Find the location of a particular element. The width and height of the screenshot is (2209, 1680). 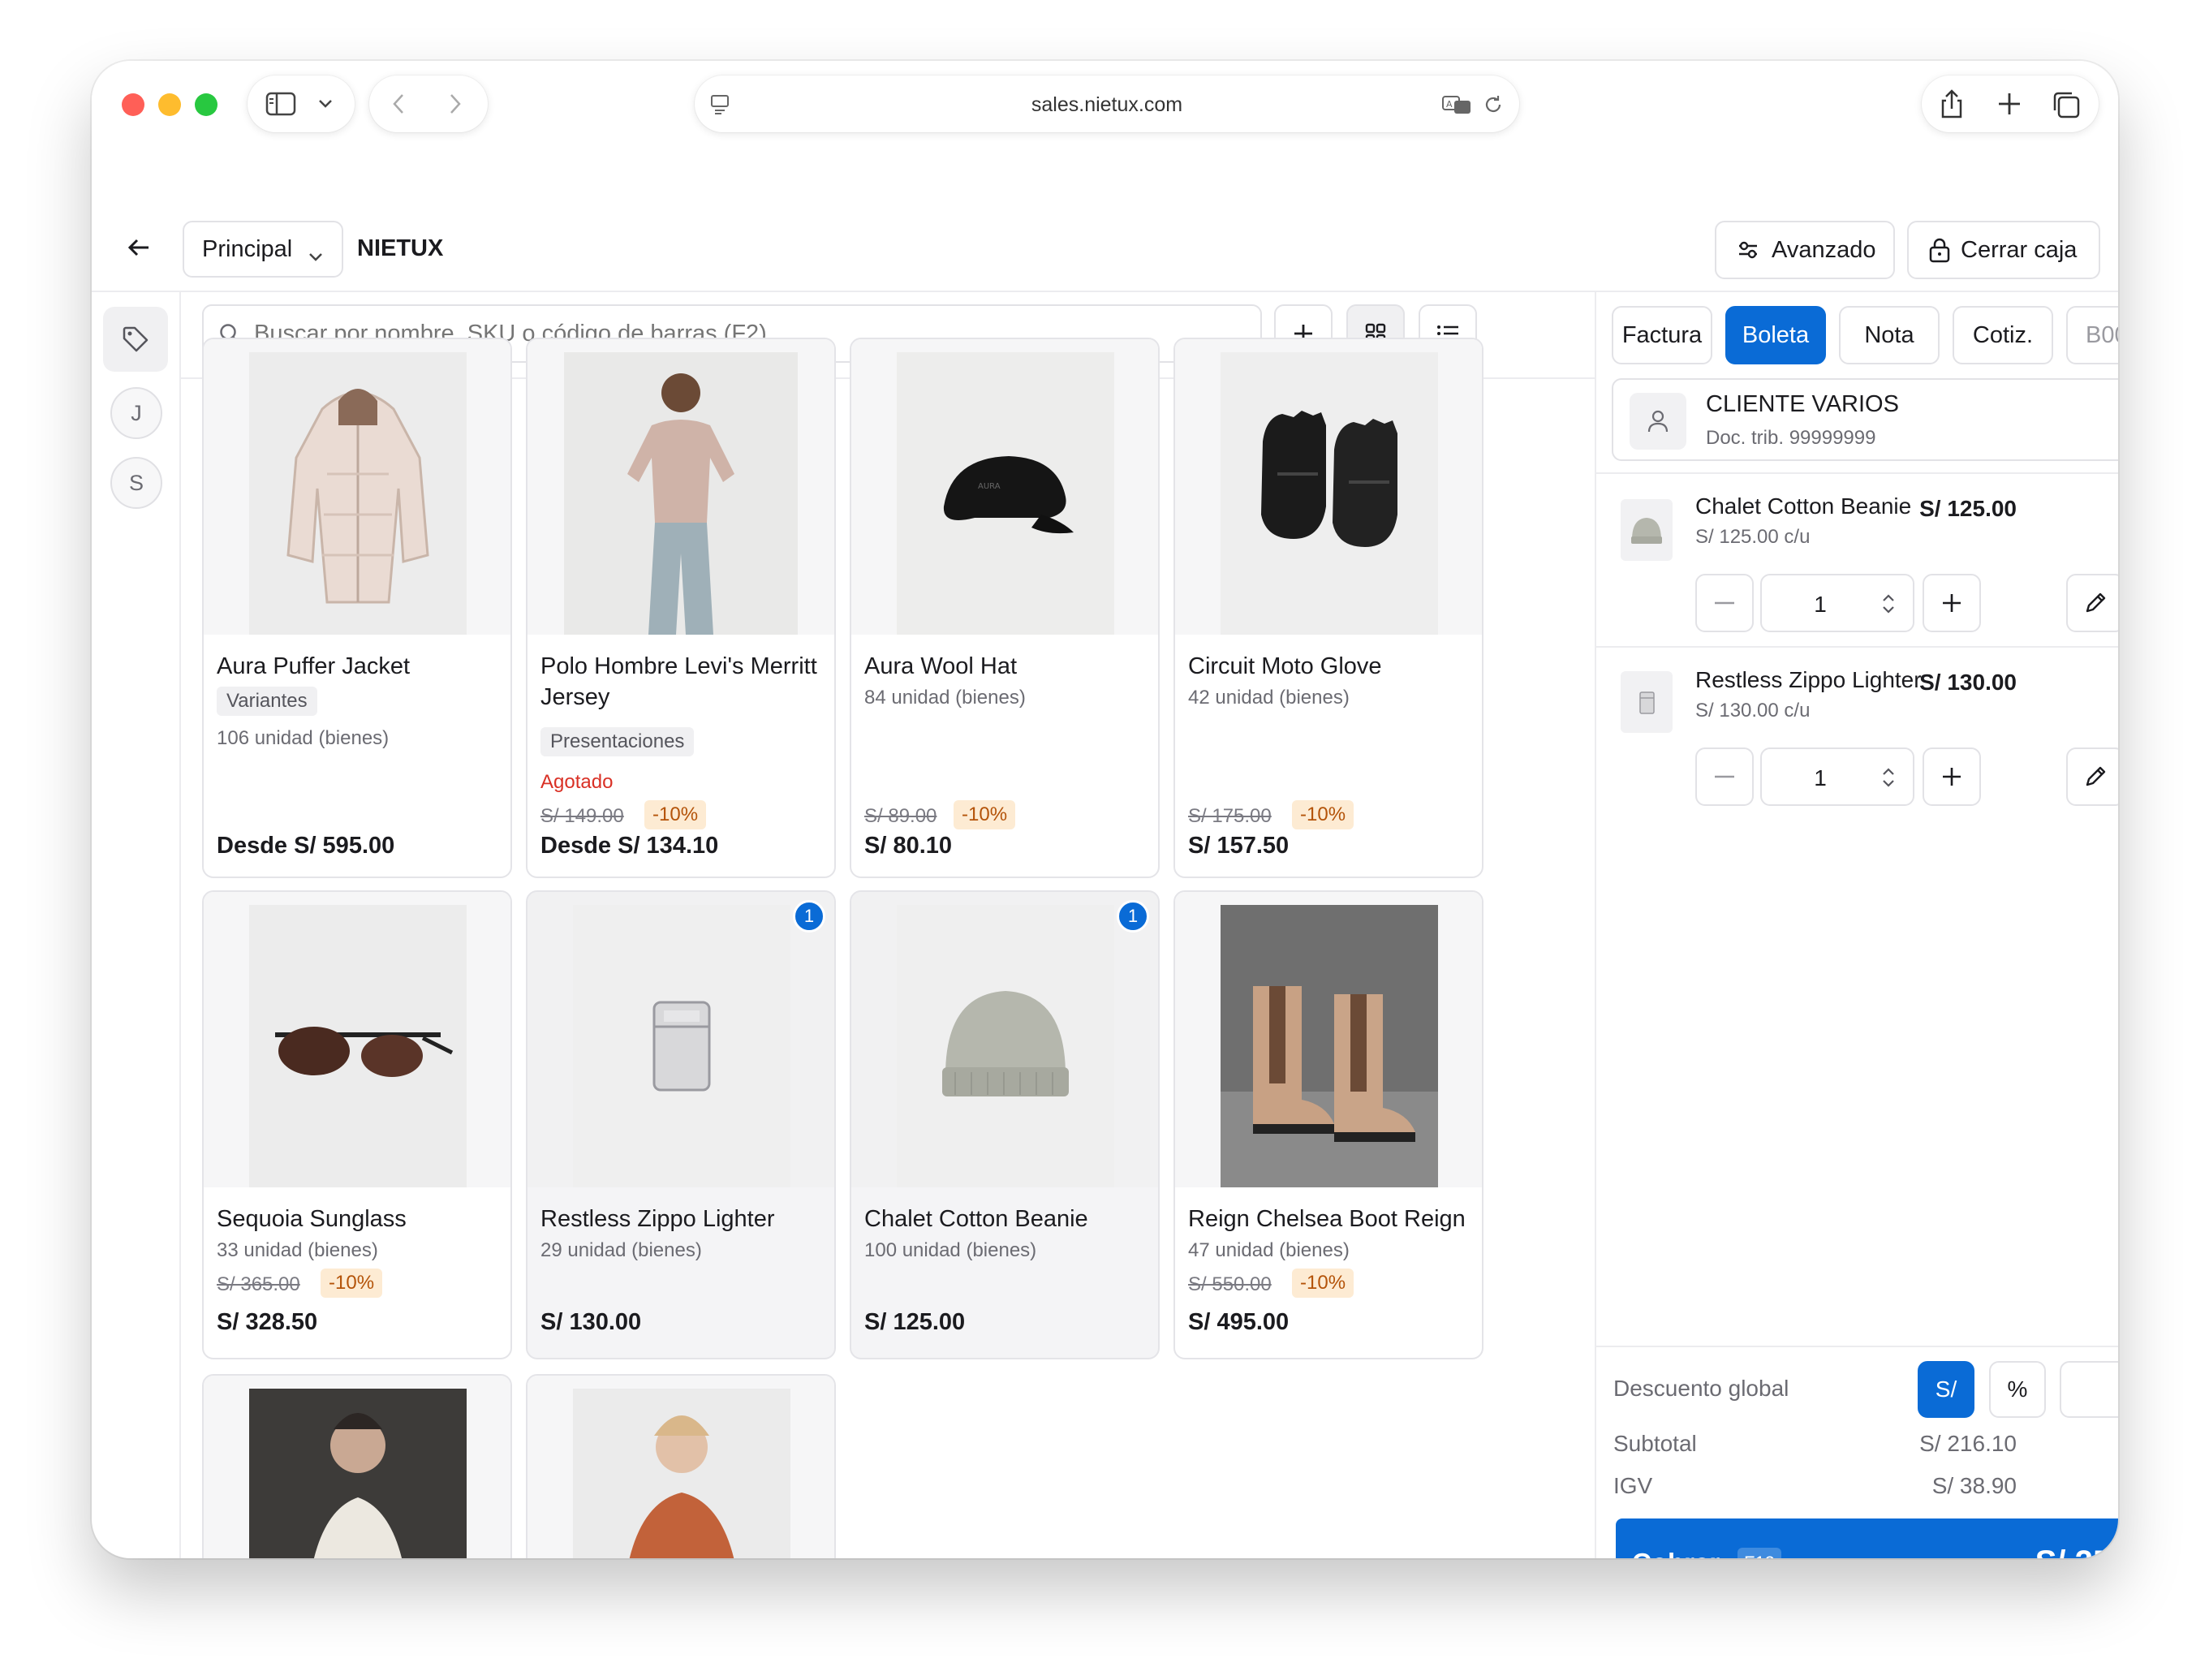

subtotal-value: S/ 216.10 is located at coordinates (1968, 1444).